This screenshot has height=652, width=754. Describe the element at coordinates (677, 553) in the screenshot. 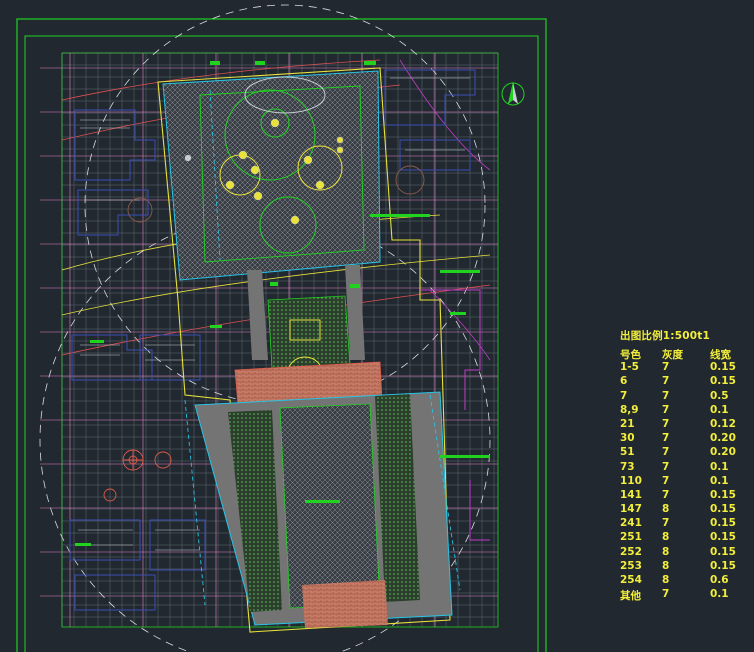

I see `legend-row: 252 8 0.15` at that location.